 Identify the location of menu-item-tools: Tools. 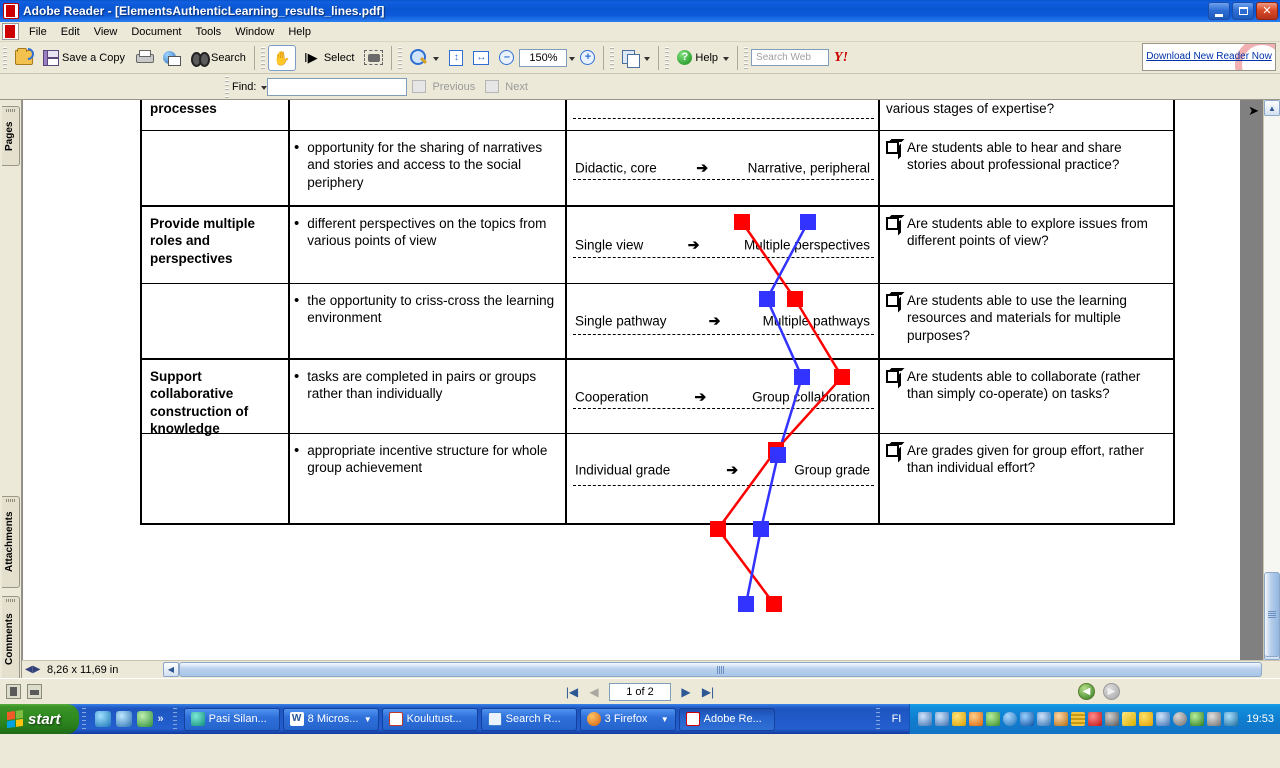
(209, 32).